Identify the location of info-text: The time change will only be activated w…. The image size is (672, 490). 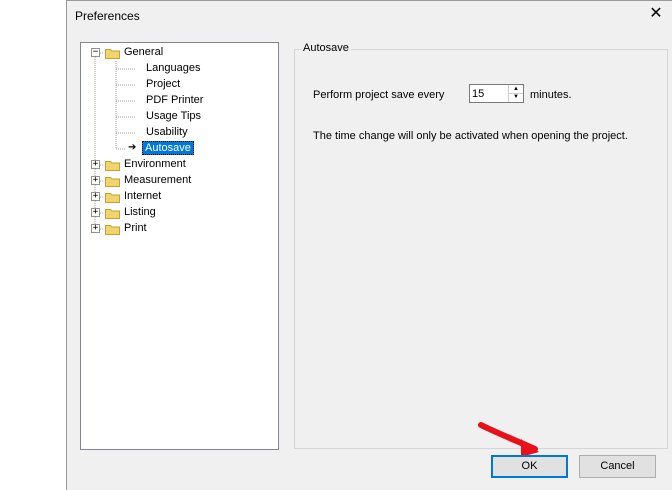
(470, 136).